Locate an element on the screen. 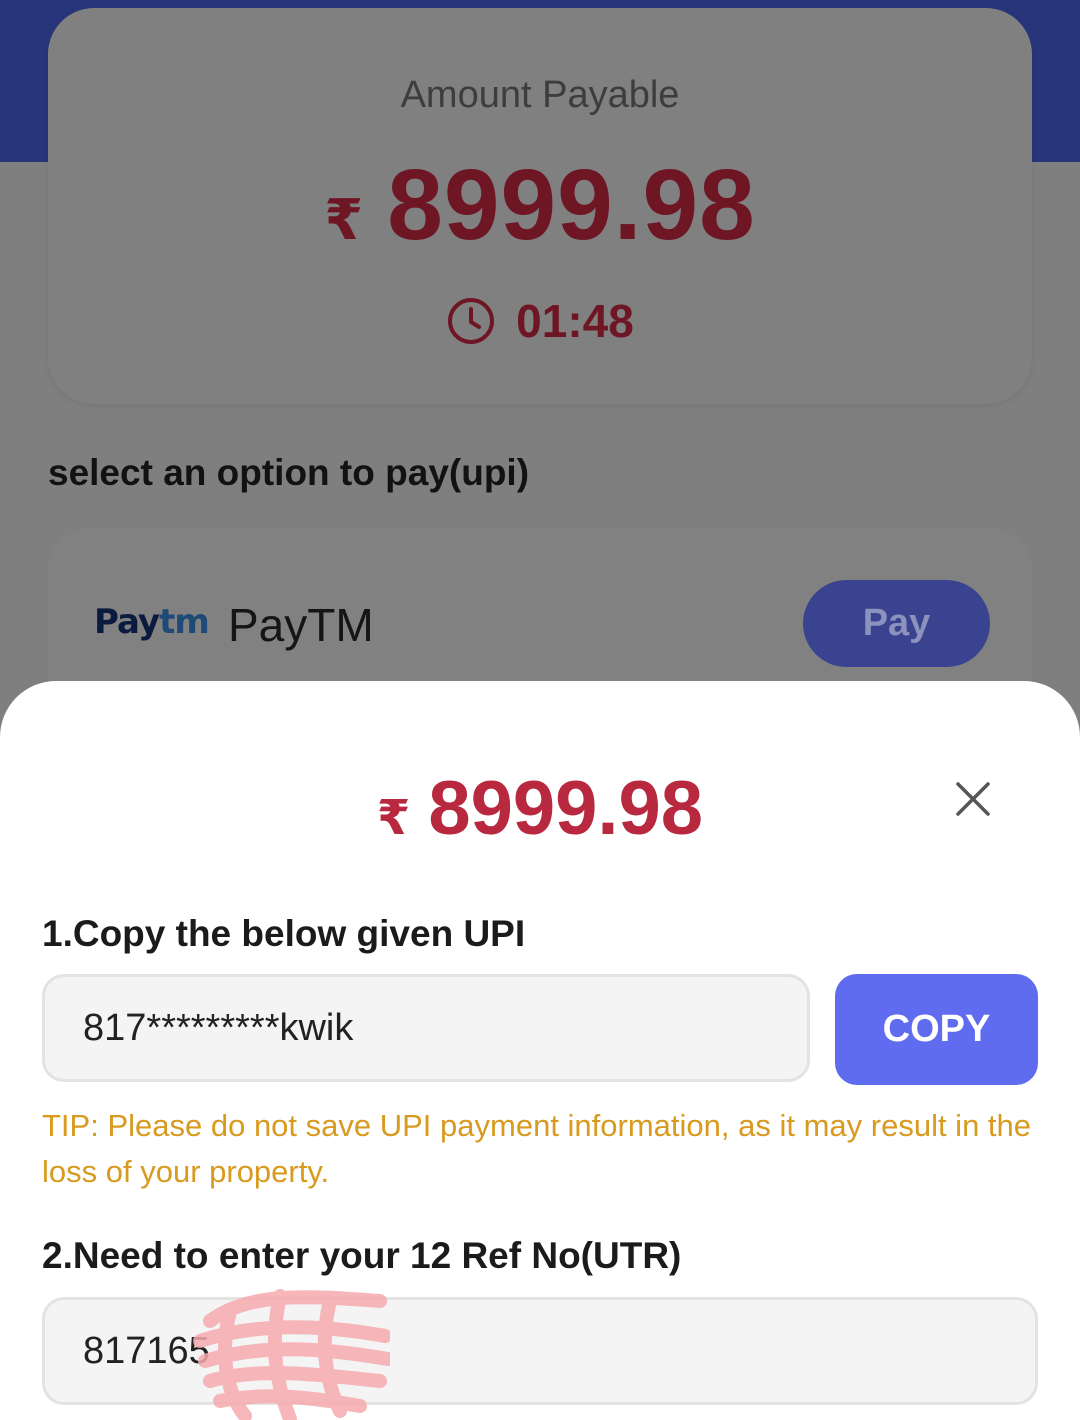  clock-icon is located at coordinates (471, 321).